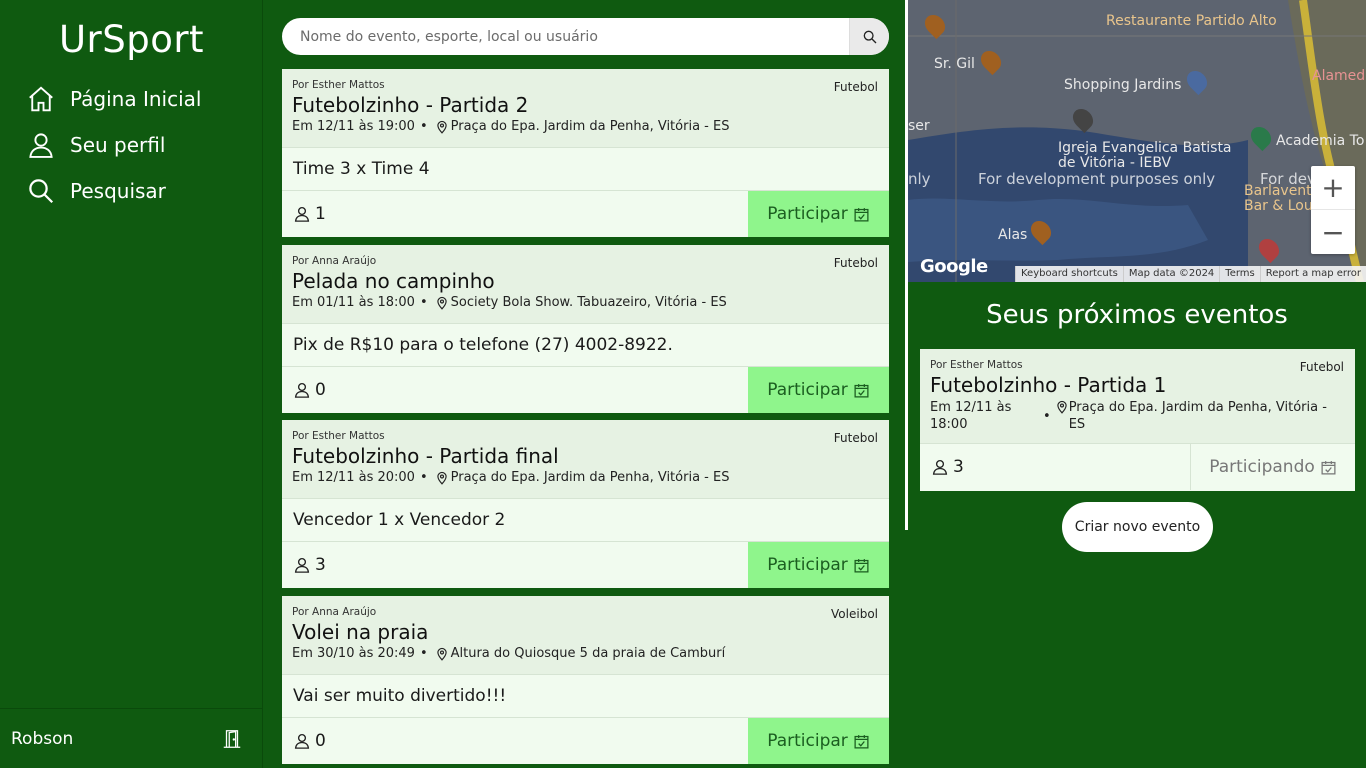  I want to click on search-button, so click(869, 36).